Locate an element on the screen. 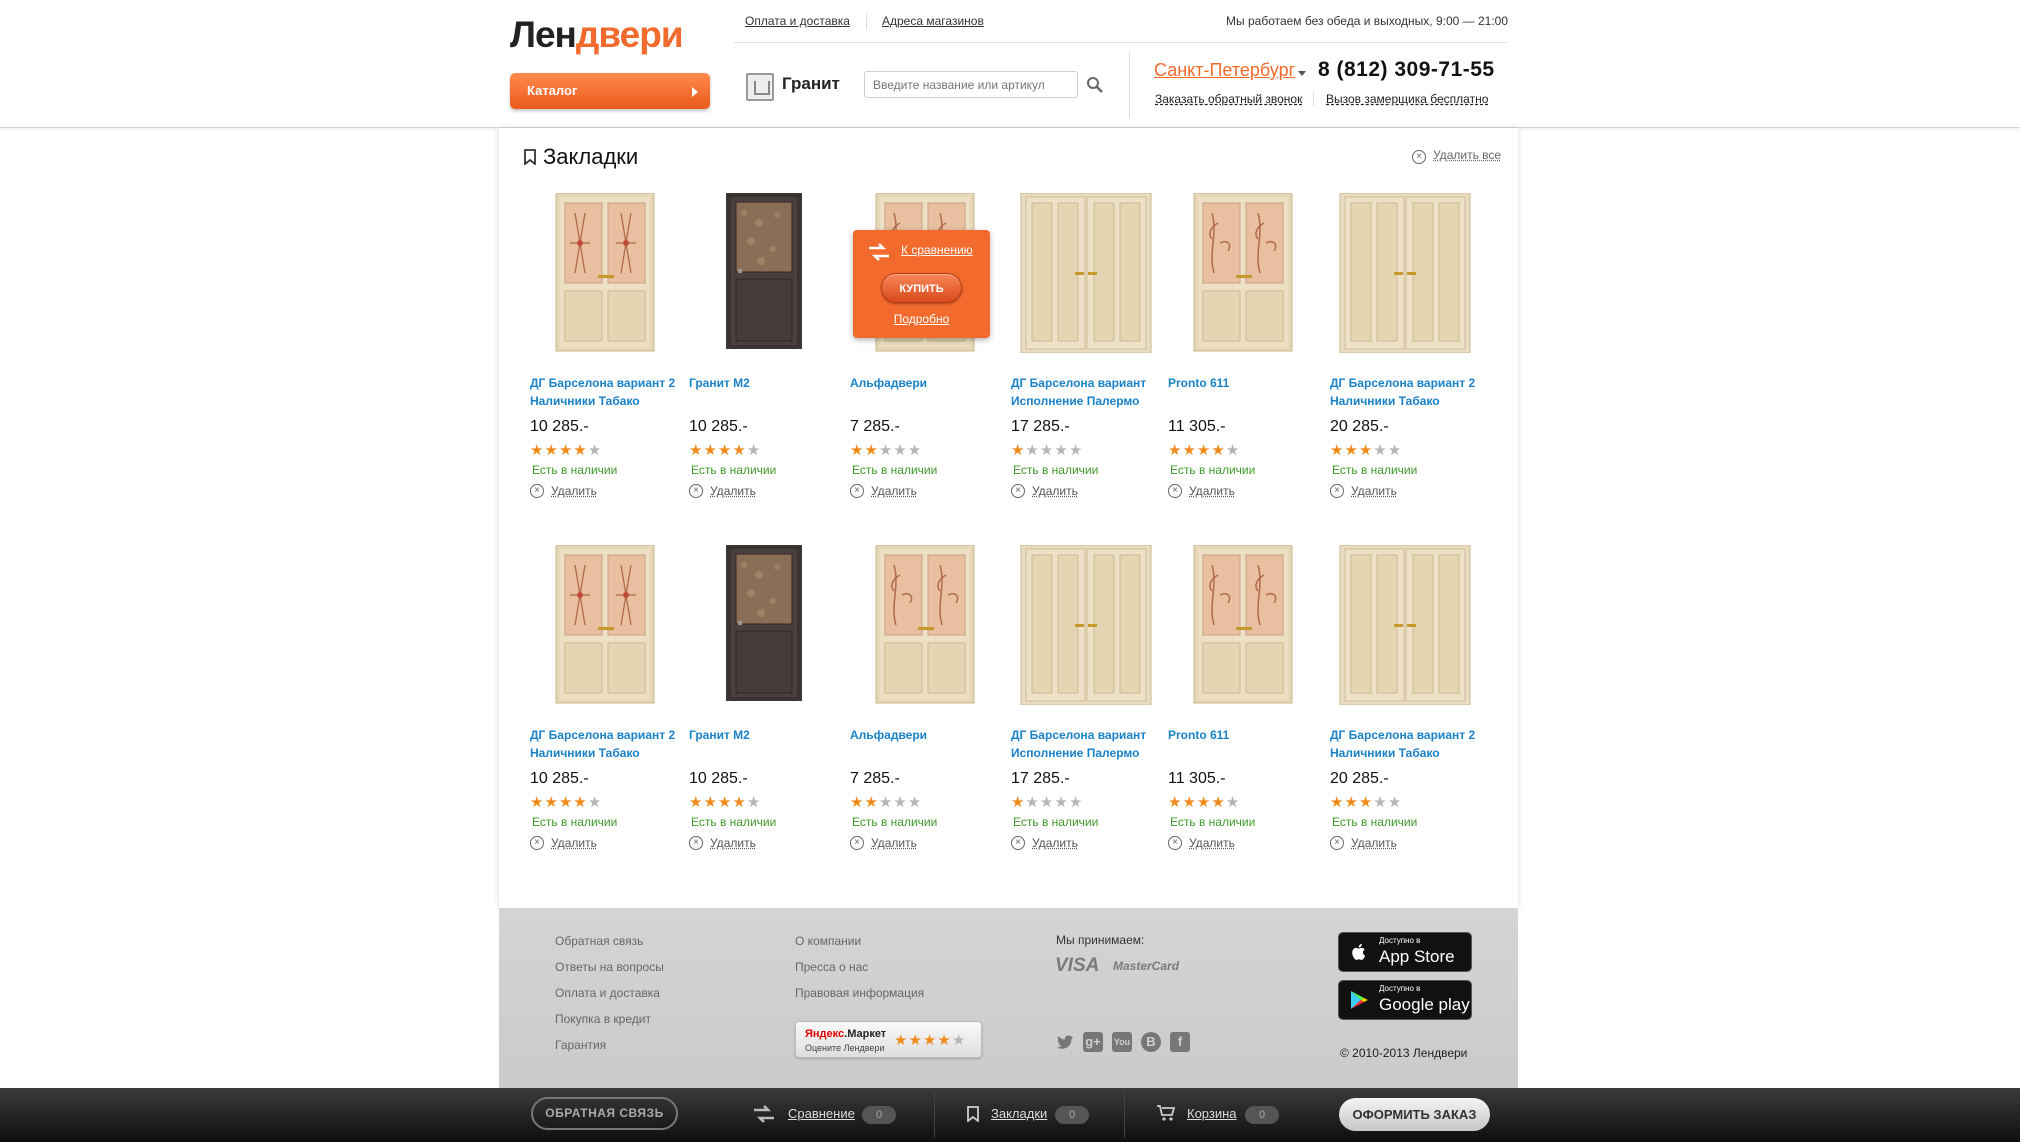  footer-link: Покупка в кредит is located at coordinates (603, 1019).